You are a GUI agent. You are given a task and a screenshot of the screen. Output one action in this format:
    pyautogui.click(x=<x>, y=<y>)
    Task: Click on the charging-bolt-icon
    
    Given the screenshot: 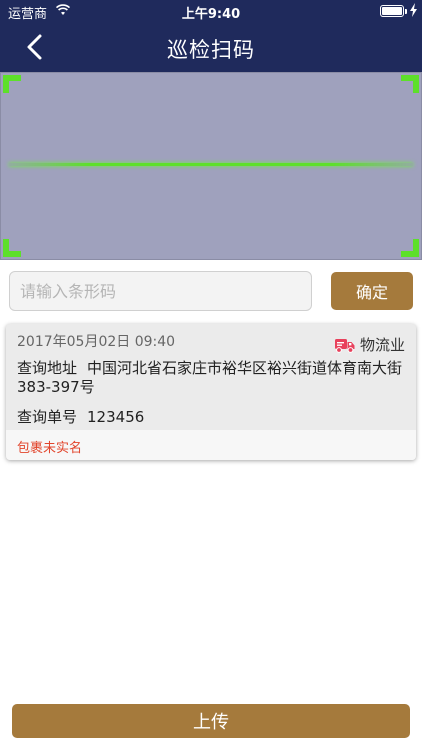 What is the action you would take?
    pyautogui.click(x=413, y=10)
    